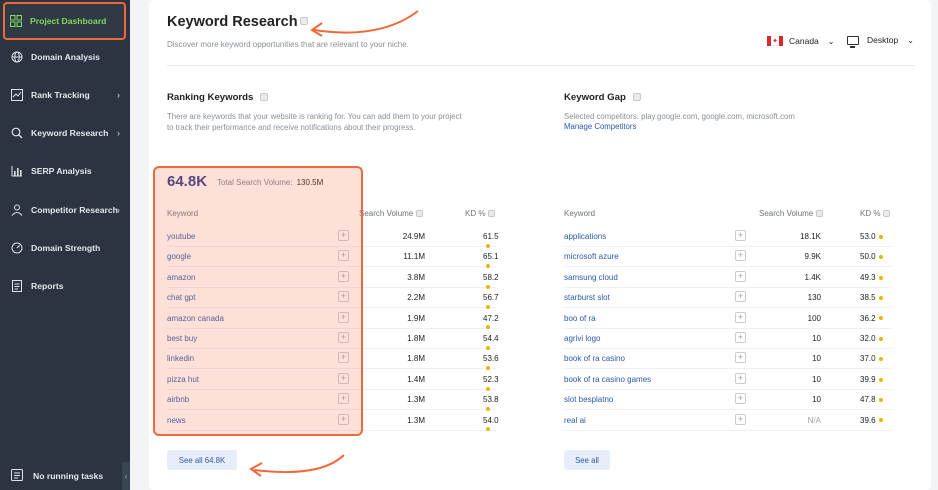  What do you see at coordinates (585, 236) in the screenshot?
I see `keyword-link: applications` at bounding box center [585, 236].